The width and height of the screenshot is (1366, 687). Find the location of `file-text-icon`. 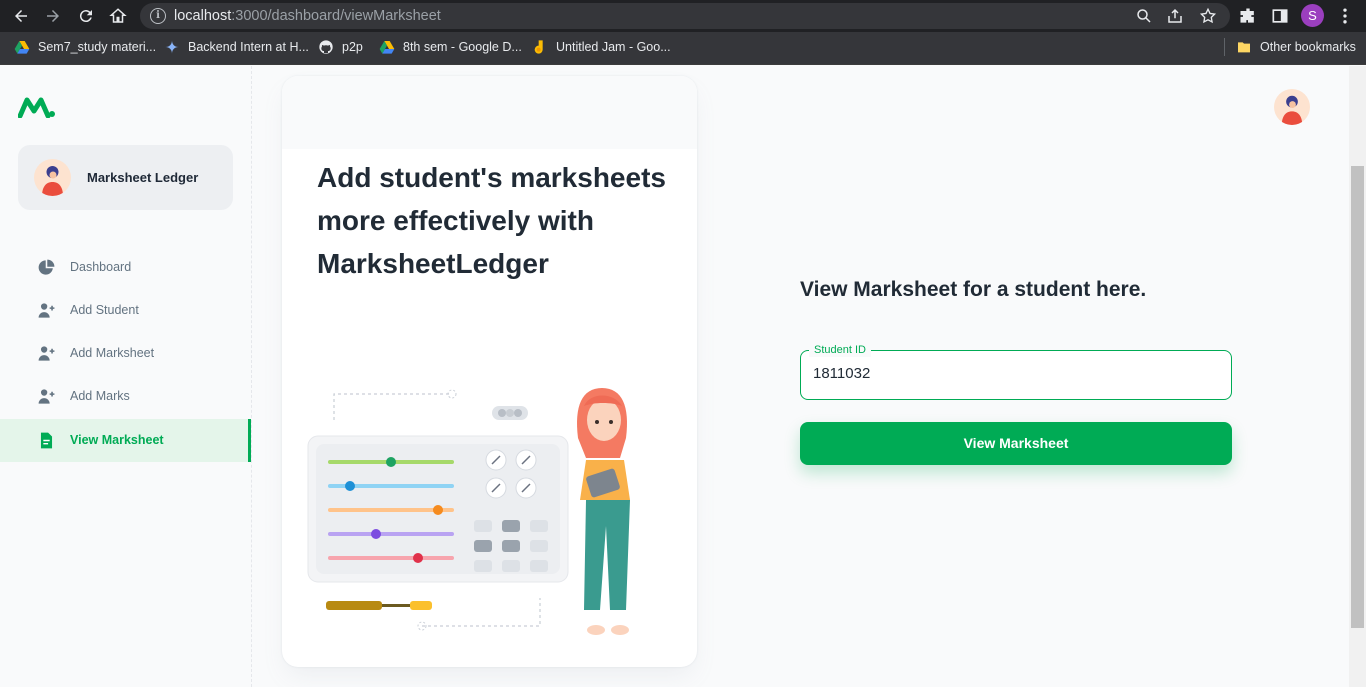

file-text-icon is located at coordinates (46, 440).